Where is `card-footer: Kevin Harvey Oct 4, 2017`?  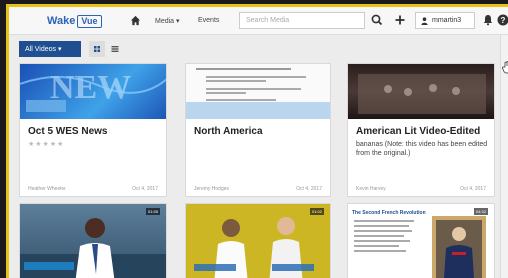 card-footer: Kevin Harvey Oct 4, 2017 is located at coordinates (421, 189).